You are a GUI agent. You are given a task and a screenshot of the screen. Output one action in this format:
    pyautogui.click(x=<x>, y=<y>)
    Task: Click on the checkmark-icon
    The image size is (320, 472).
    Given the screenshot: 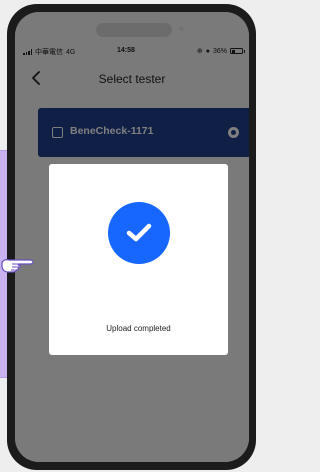 What is the action you would take?
    pyautogui.click(x=138, y=232)
    